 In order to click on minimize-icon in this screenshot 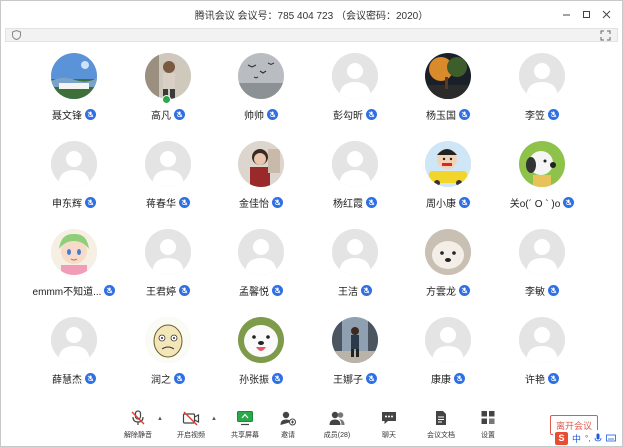, I will do `click(566, 14)`.